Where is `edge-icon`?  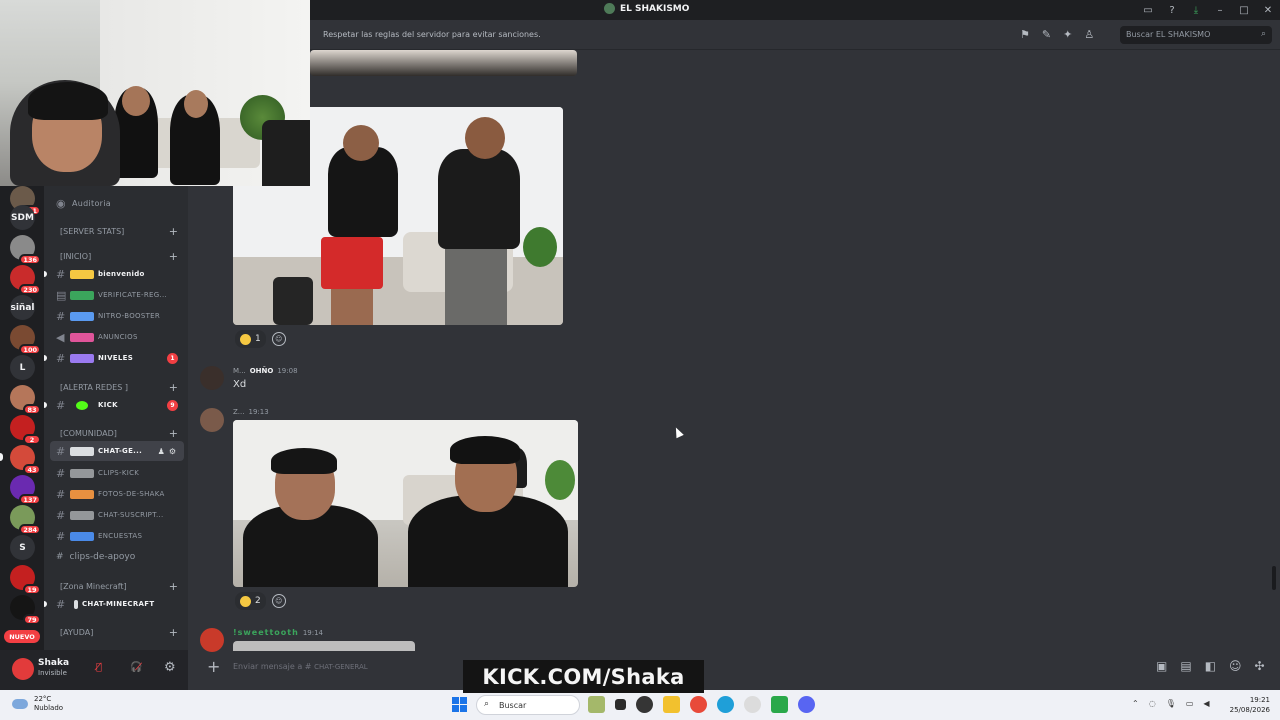 edge-icon is located at coordinates (725, 704).